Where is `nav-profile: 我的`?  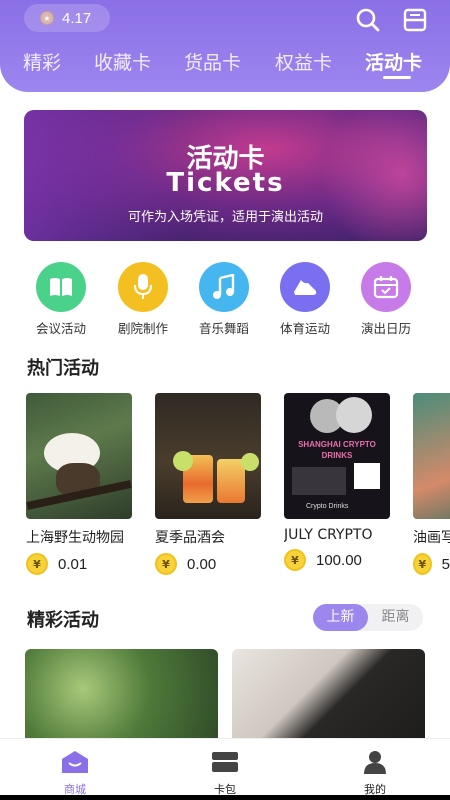 nav-profile: 我的 is located at coordinates (375, 768).